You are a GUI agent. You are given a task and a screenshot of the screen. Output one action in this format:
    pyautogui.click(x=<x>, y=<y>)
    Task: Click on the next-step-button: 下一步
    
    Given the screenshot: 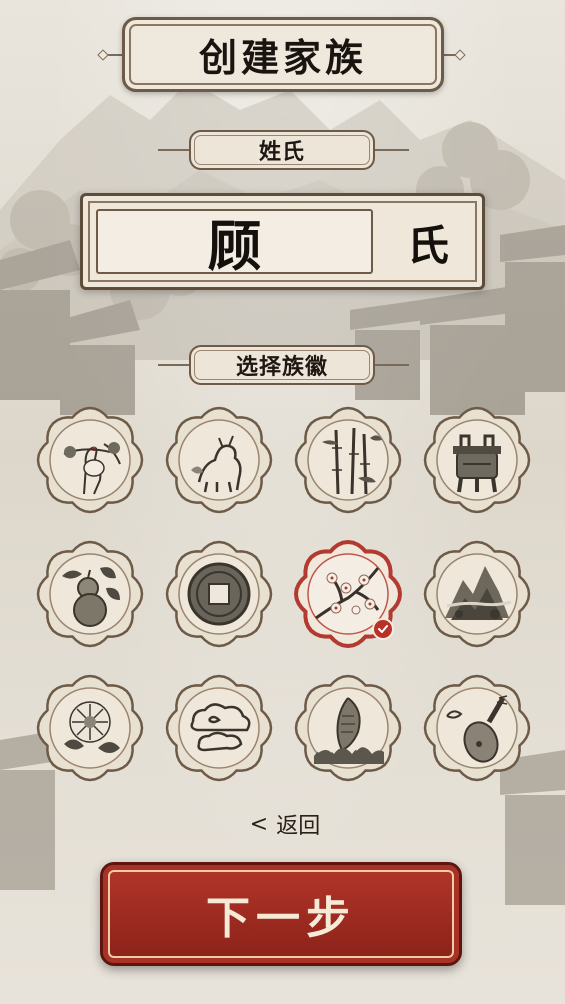 What is the action you would take?
    pyautogui.click(x=281, y=914)
    